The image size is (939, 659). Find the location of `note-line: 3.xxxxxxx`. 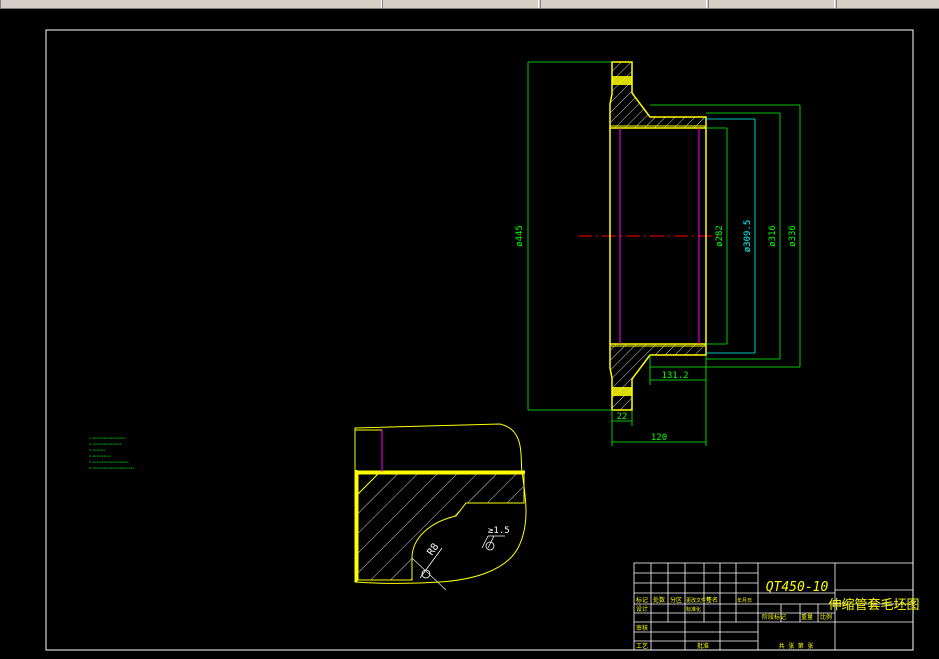

note-line: 3.xxxxxxx is located at coordinates (97, 450).